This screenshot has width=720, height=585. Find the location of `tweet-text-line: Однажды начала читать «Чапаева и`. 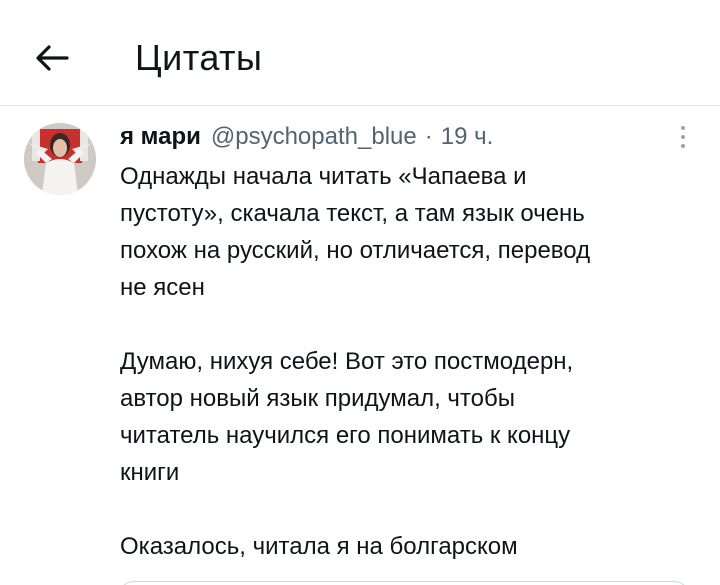

tweet-text-line: Однажды начала читать «Чапаева и is located at coordinates (323, 176).